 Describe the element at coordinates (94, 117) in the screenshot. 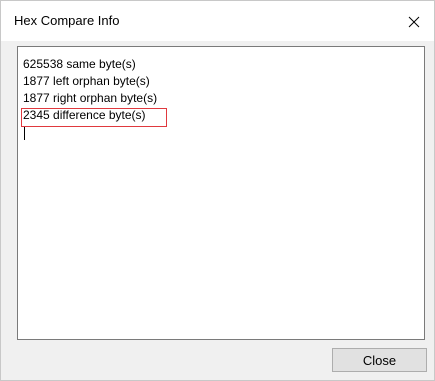

I see `difference-highlight-box` at that location.